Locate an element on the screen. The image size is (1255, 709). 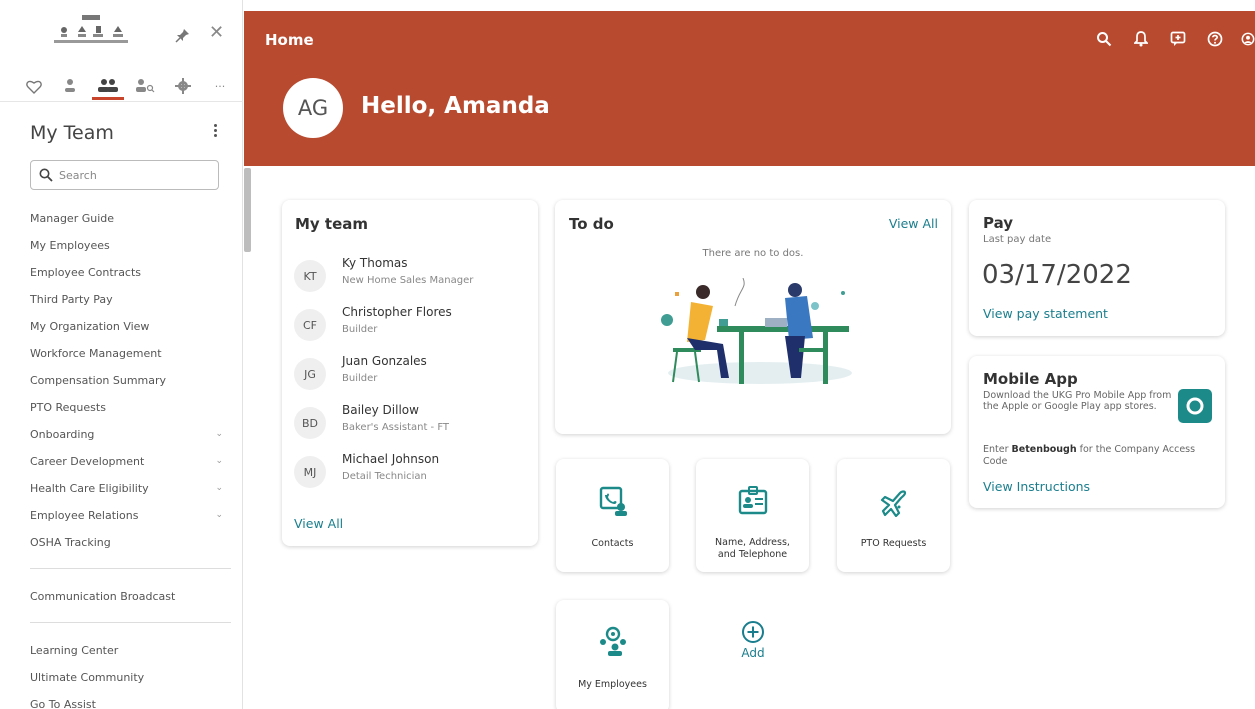
heart-icon is located at coordinates (34, 86).